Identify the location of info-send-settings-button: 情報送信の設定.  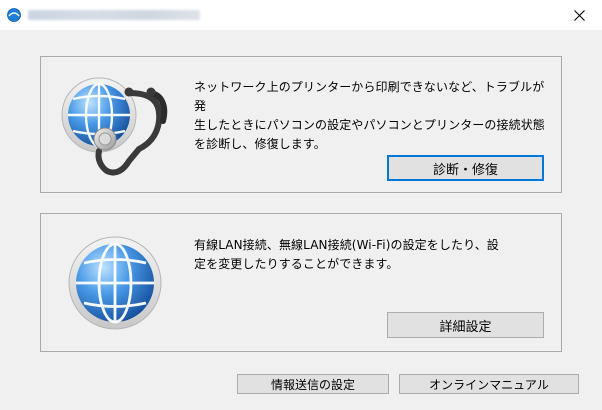
(313, 384).